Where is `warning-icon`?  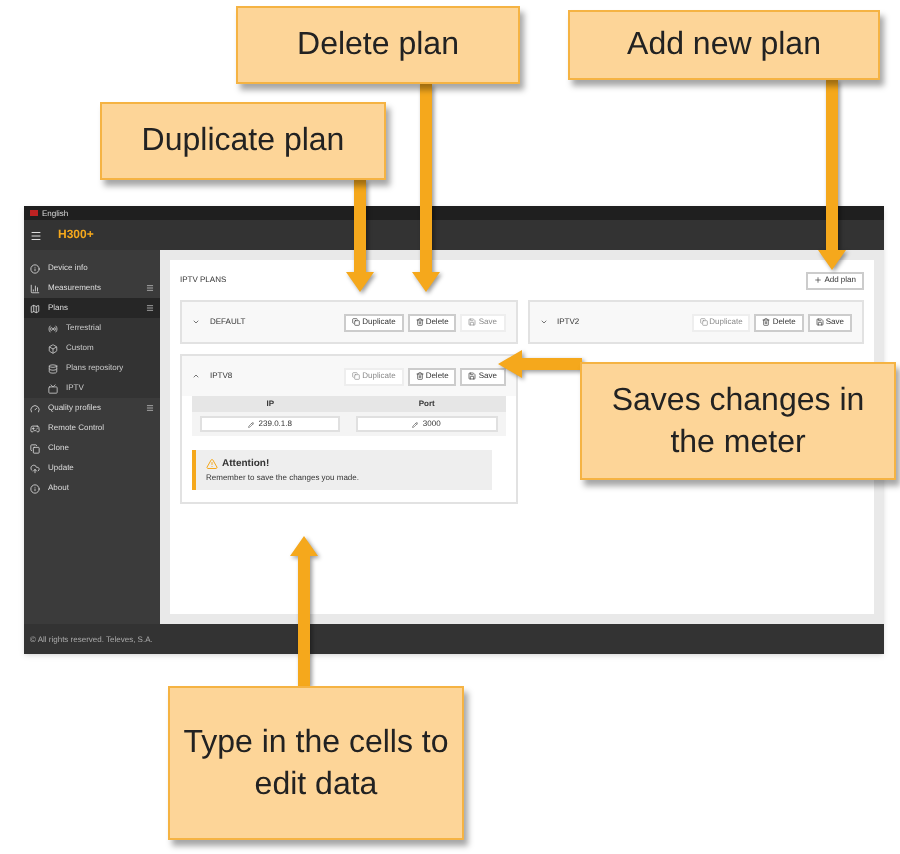 warning-icon is located at coordinates (212, 464).